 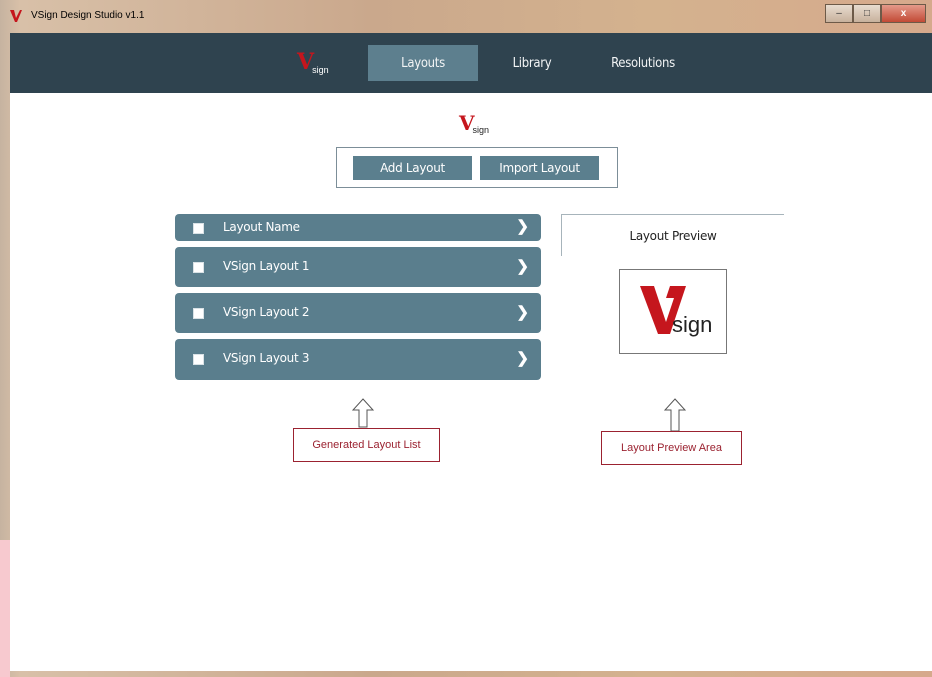 What do you see at coordinates (320, 70) in the screenshot?
I see `logo-sign: sign` at bounding box center [320, 70].